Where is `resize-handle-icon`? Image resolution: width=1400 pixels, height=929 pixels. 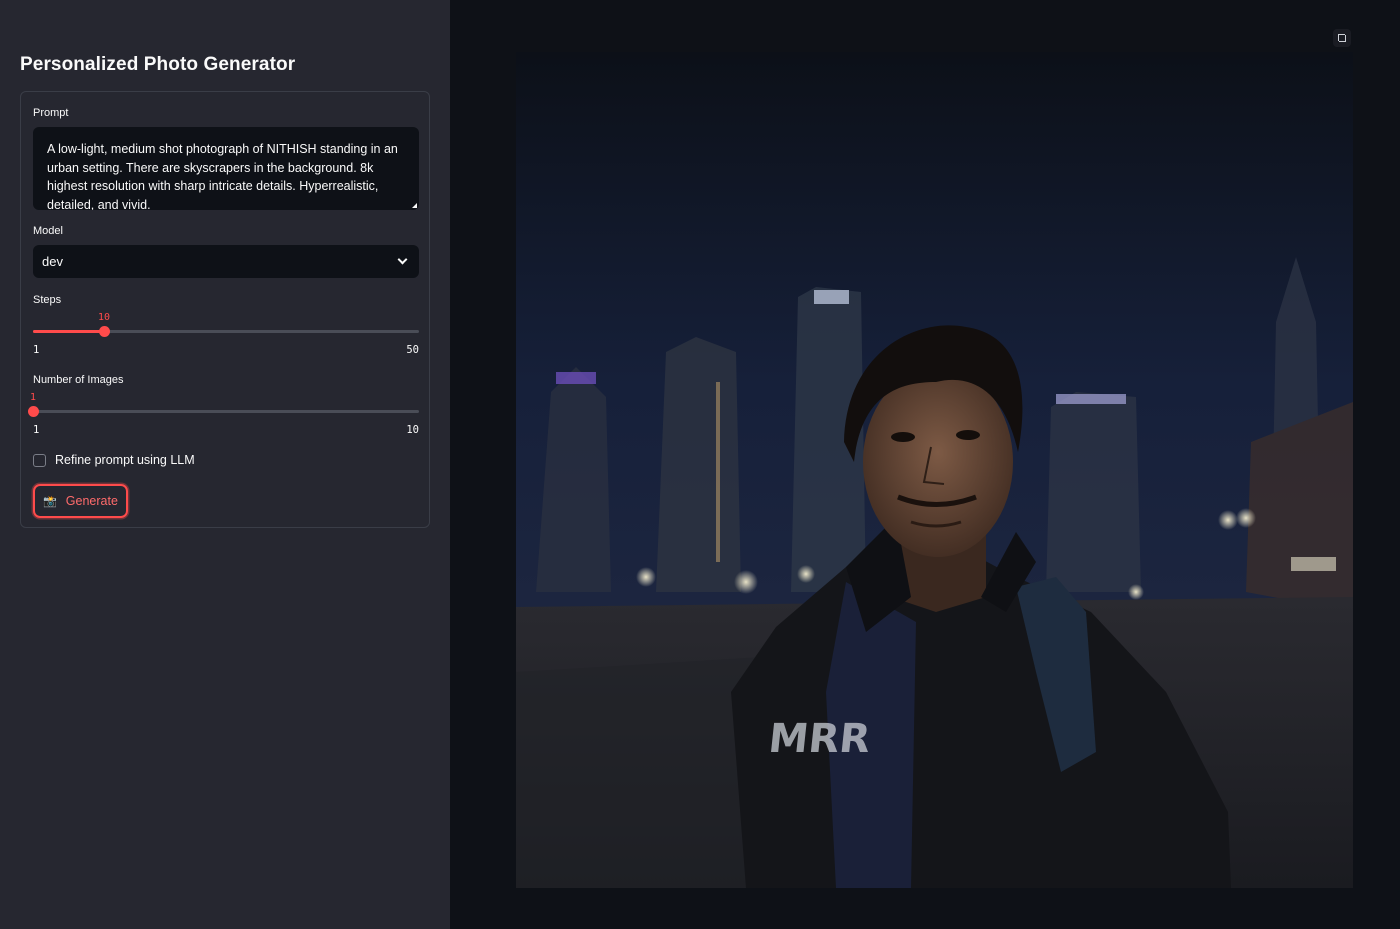
resize-handle-icon is located at coordinates (414, 205).